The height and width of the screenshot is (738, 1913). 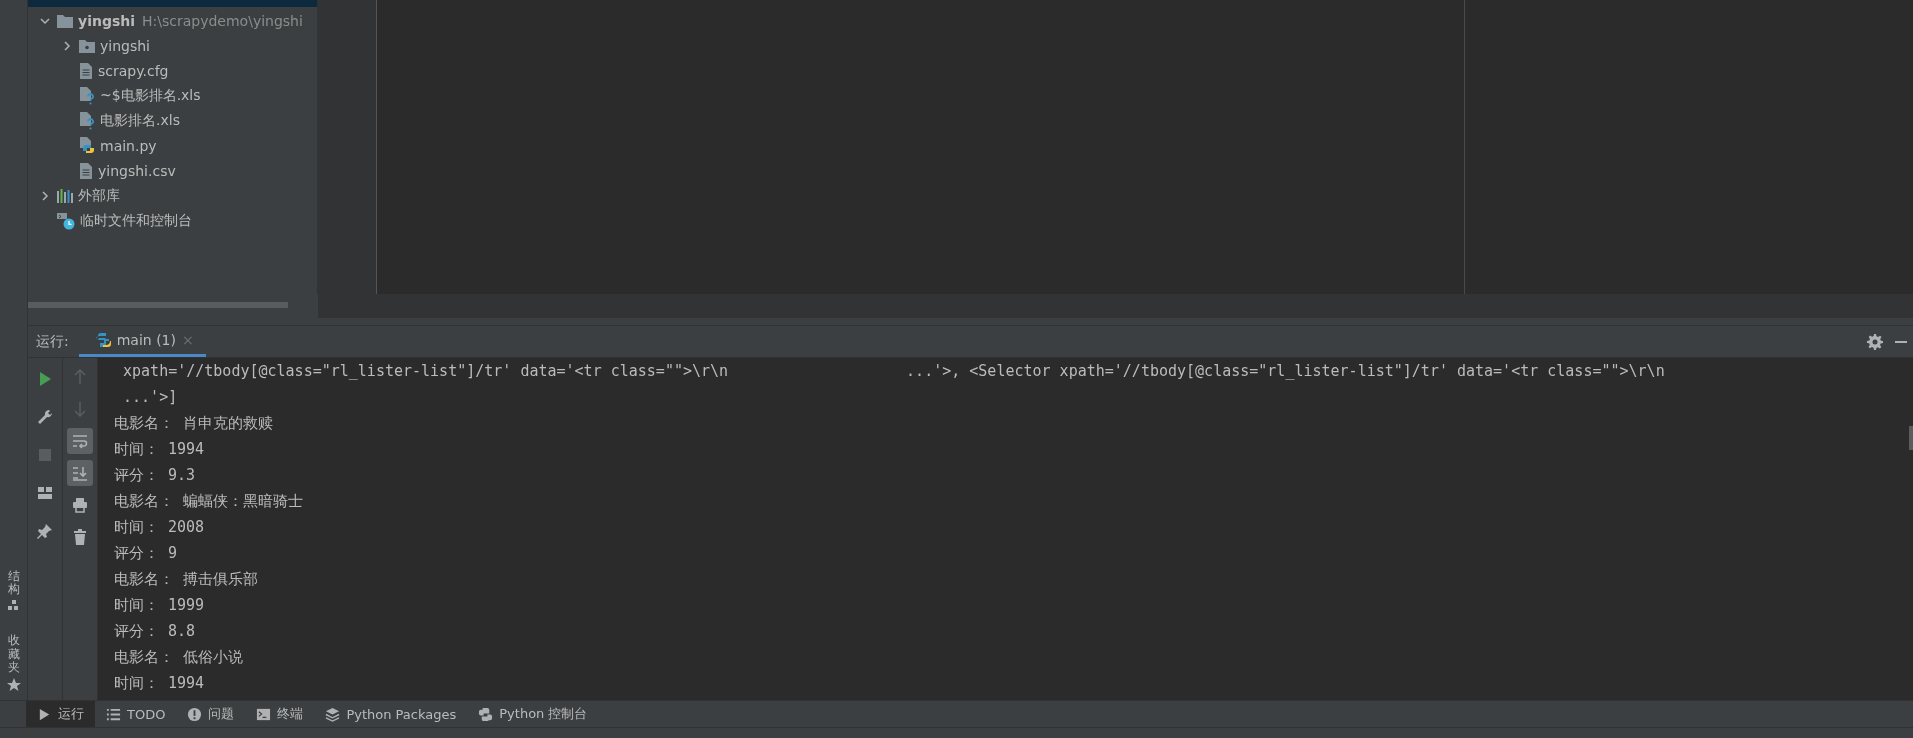 I want to click on console-line: xpath='//tbody[@class="rl_lister-list"]/tr' data='<tr class="">\r\n, so click(x=425, y=371).